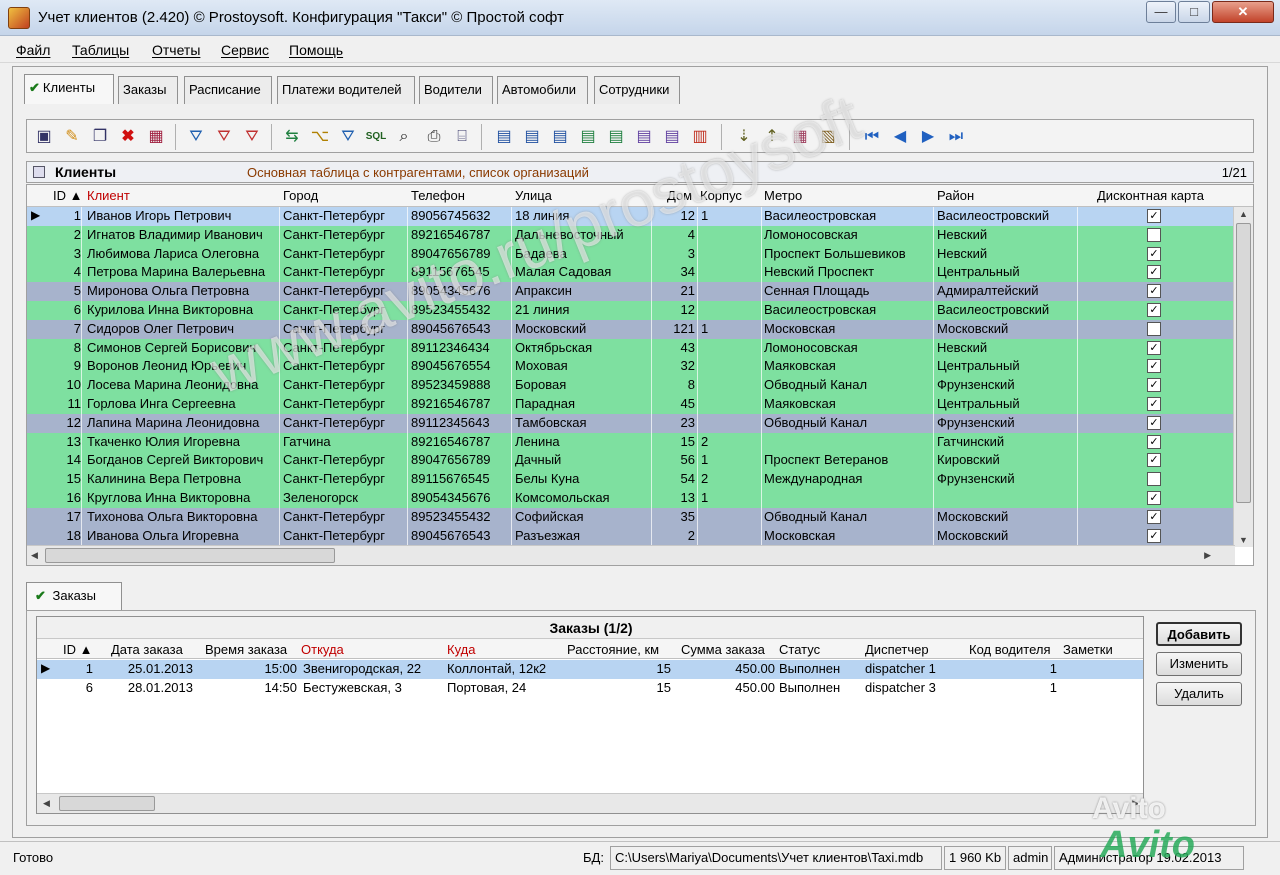  I want to click on edit-button: Изменить, so click(1199, 664).